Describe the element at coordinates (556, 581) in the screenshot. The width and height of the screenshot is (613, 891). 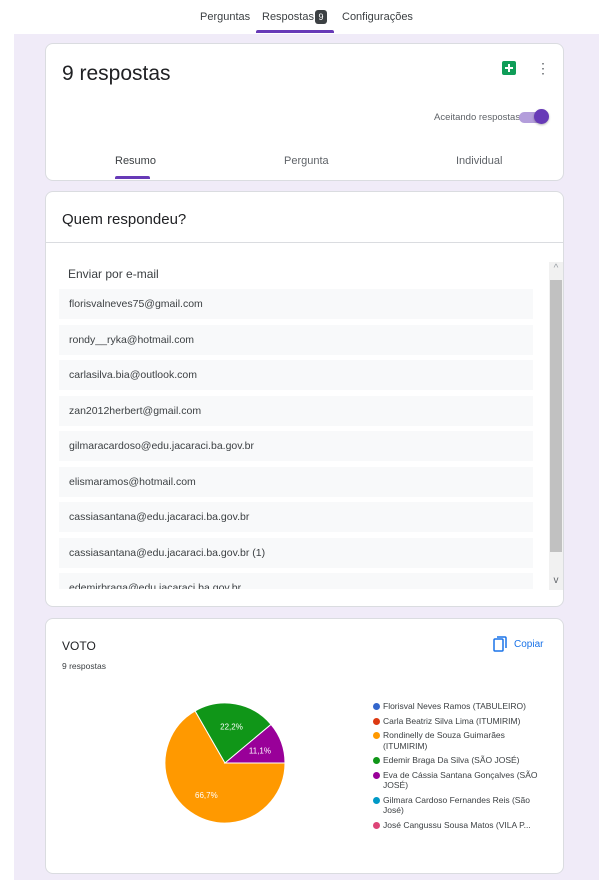
I see `scroll-down-icon: v` at that location.